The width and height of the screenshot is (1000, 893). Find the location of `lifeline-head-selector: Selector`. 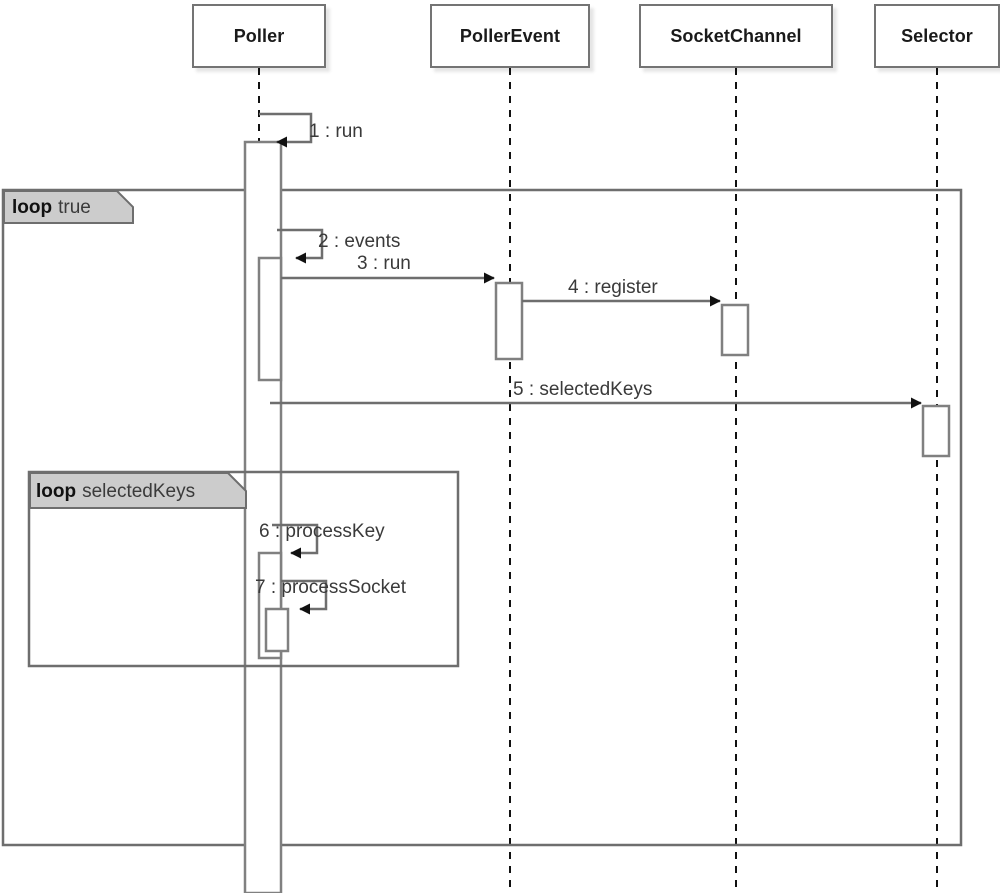

lifeline-head-selector: Selector is located at coordinates (937, 36).